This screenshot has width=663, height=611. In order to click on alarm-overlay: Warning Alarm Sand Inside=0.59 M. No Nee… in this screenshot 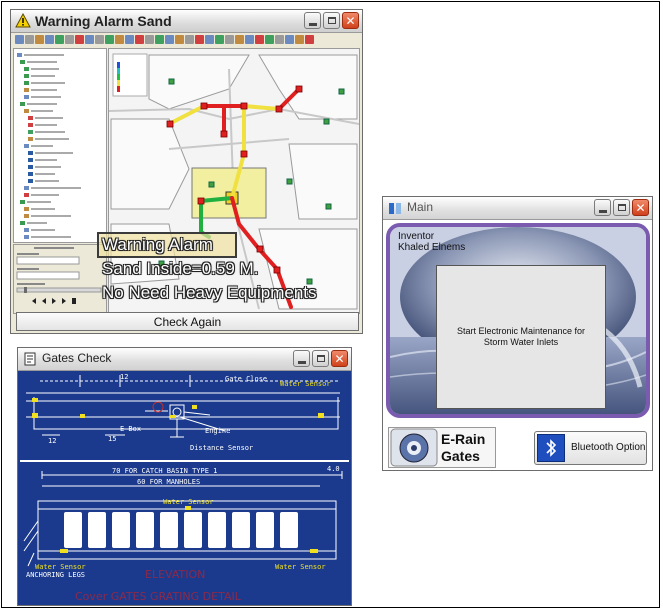, I will do `click(227, 270)`.